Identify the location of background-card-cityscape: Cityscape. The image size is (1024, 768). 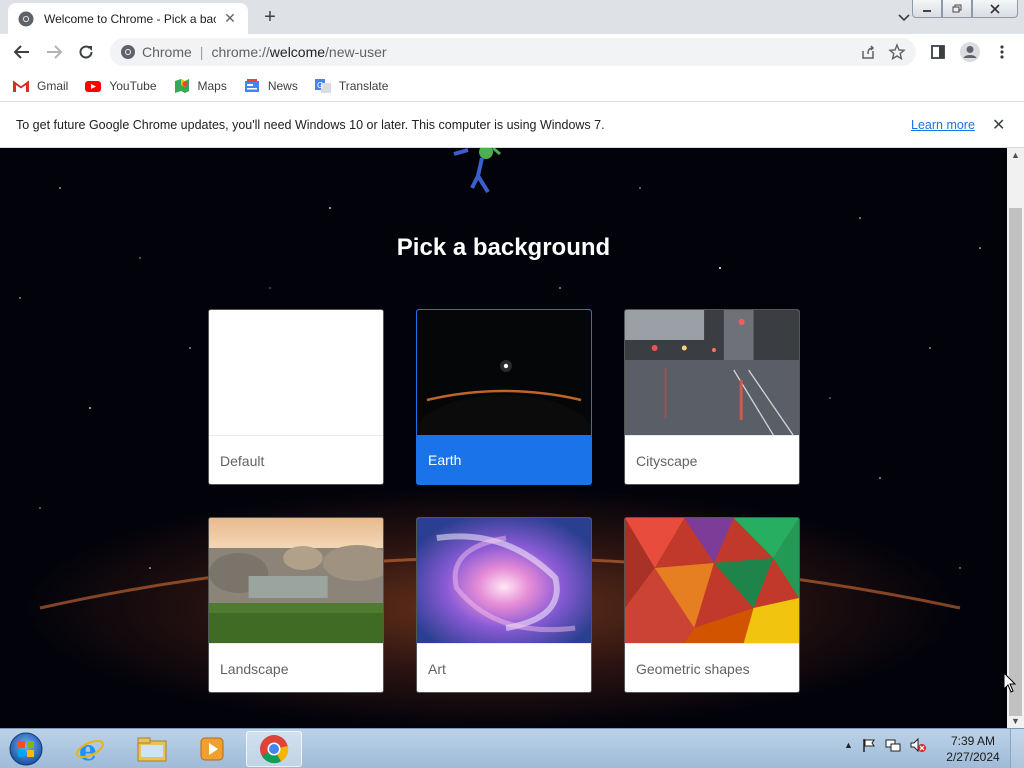
(712, 397).